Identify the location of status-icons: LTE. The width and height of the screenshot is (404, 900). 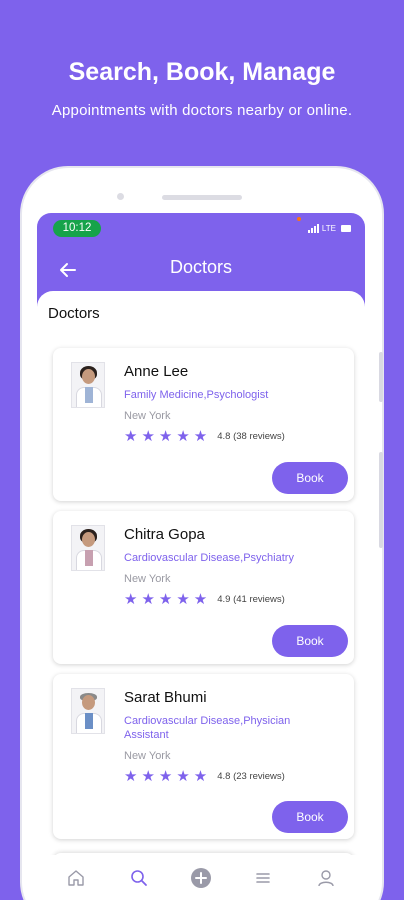
(329, 228).